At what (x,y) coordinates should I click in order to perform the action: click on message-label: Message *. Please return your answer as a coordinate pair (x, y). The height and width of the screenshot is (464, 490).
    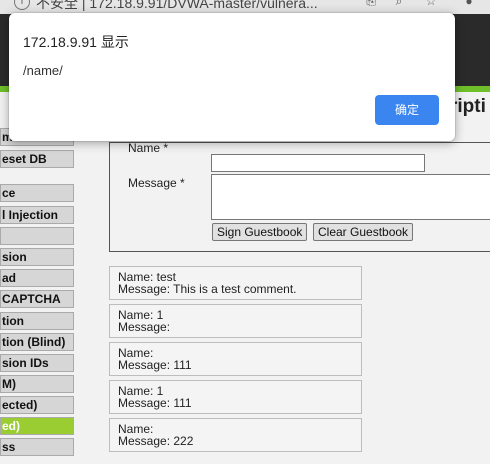
    Looking at the image, I should click on (156, 183).